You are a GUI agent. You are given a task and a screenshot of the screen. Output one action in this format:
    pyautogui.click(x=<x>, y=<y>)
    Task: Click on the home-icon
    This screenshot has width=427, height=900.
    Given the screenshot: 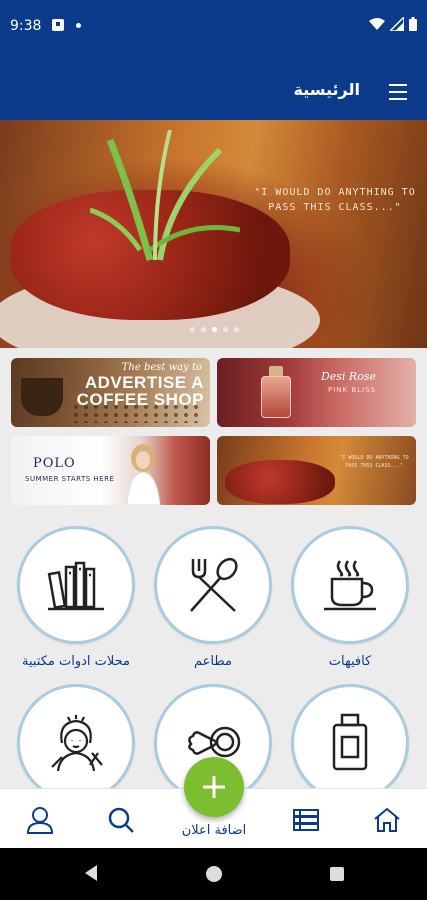 What is the action you would take?
    pyautogui.click(x=387, y=819)
    